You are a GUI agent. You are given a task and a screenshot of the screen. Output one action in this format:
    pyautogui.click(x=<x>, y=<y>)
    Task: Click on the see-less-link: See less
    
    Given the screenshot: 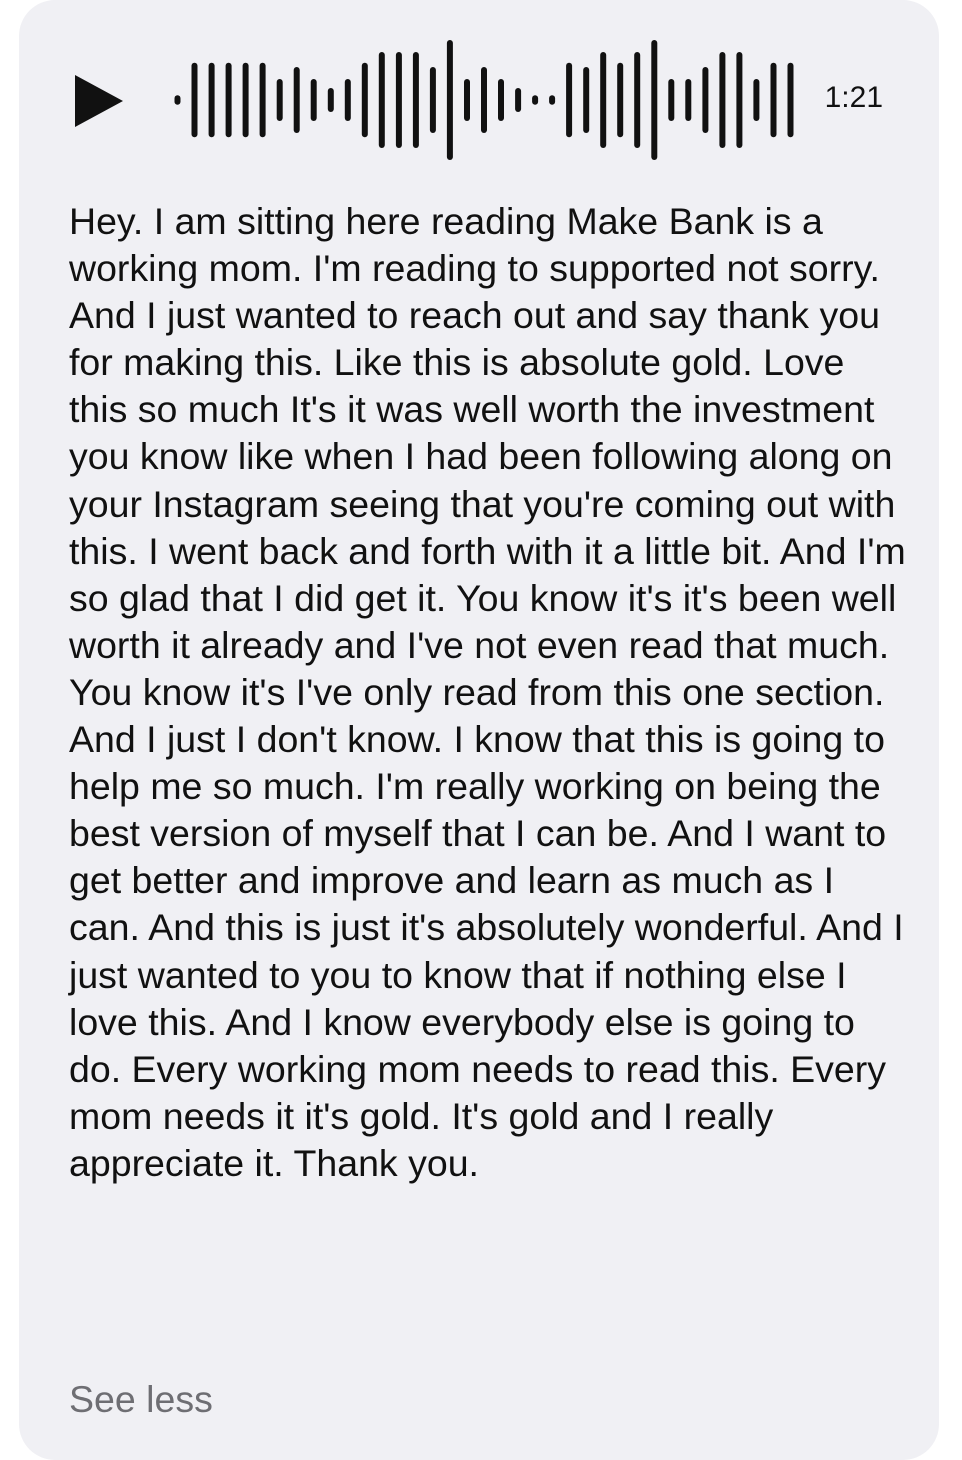 What is the action you would take?
    pyautogui.click(x=141, y=1399)
    